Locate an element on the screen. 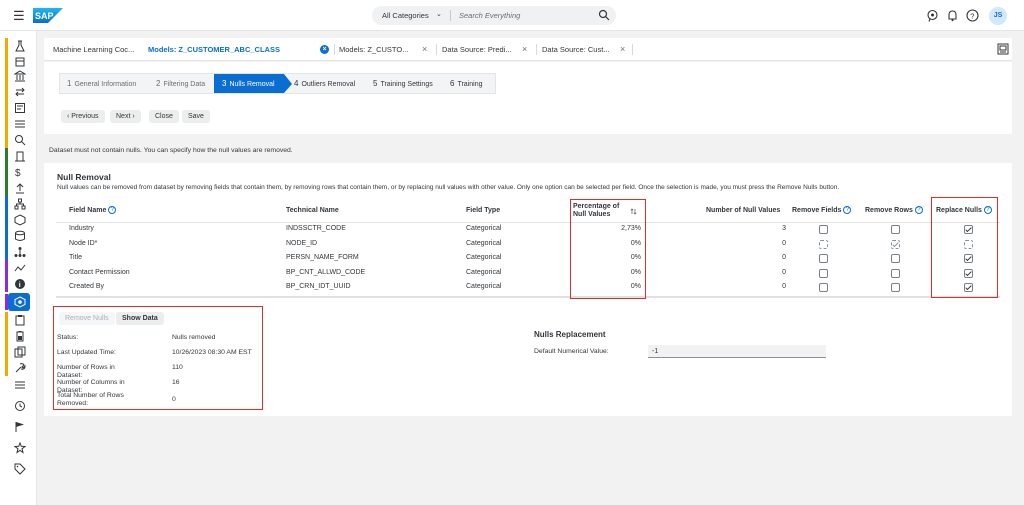 Image resolution: width=1024 pixels, height=505 pixels. cell-technical-name: INDSSCTR_CODE is located at coordinates (316, 228).